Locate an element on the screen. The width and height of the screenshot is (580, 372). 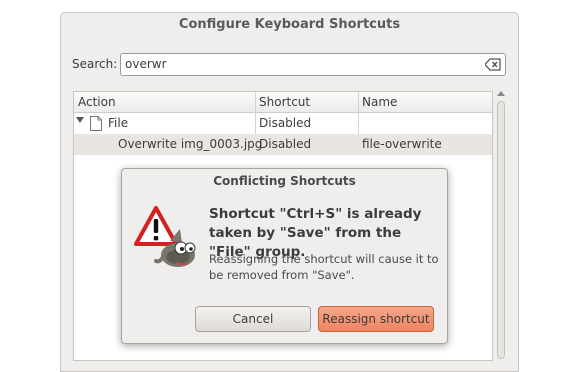
window-title: Configure Keyboard Shortcuts is located at coordinates (289, 24).